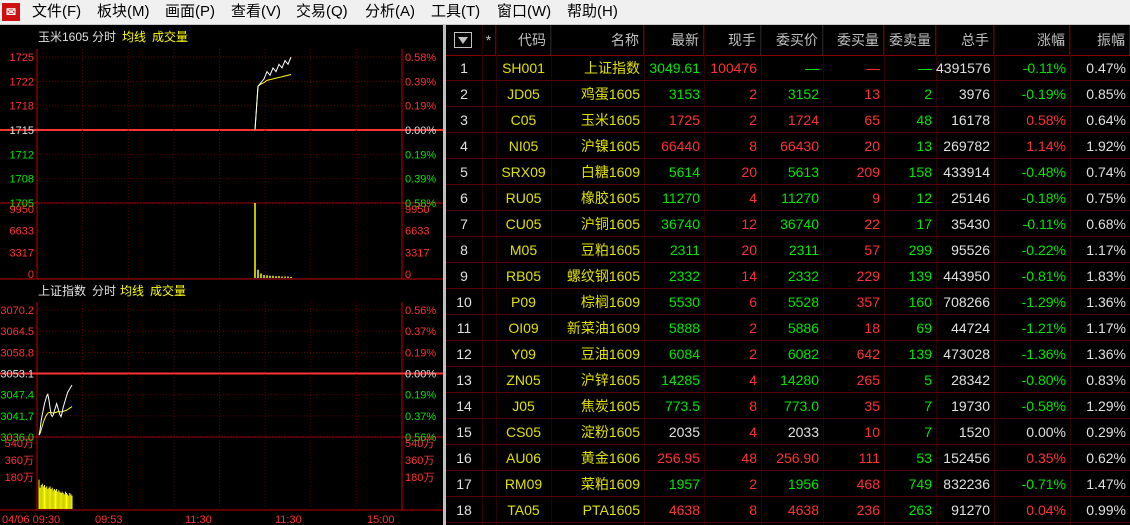 The height and width of the screenshot is (525, 1130). Describe the element at coordinates (733, 68) in the screenshot. I see `cell-vol: 100476` at that location.